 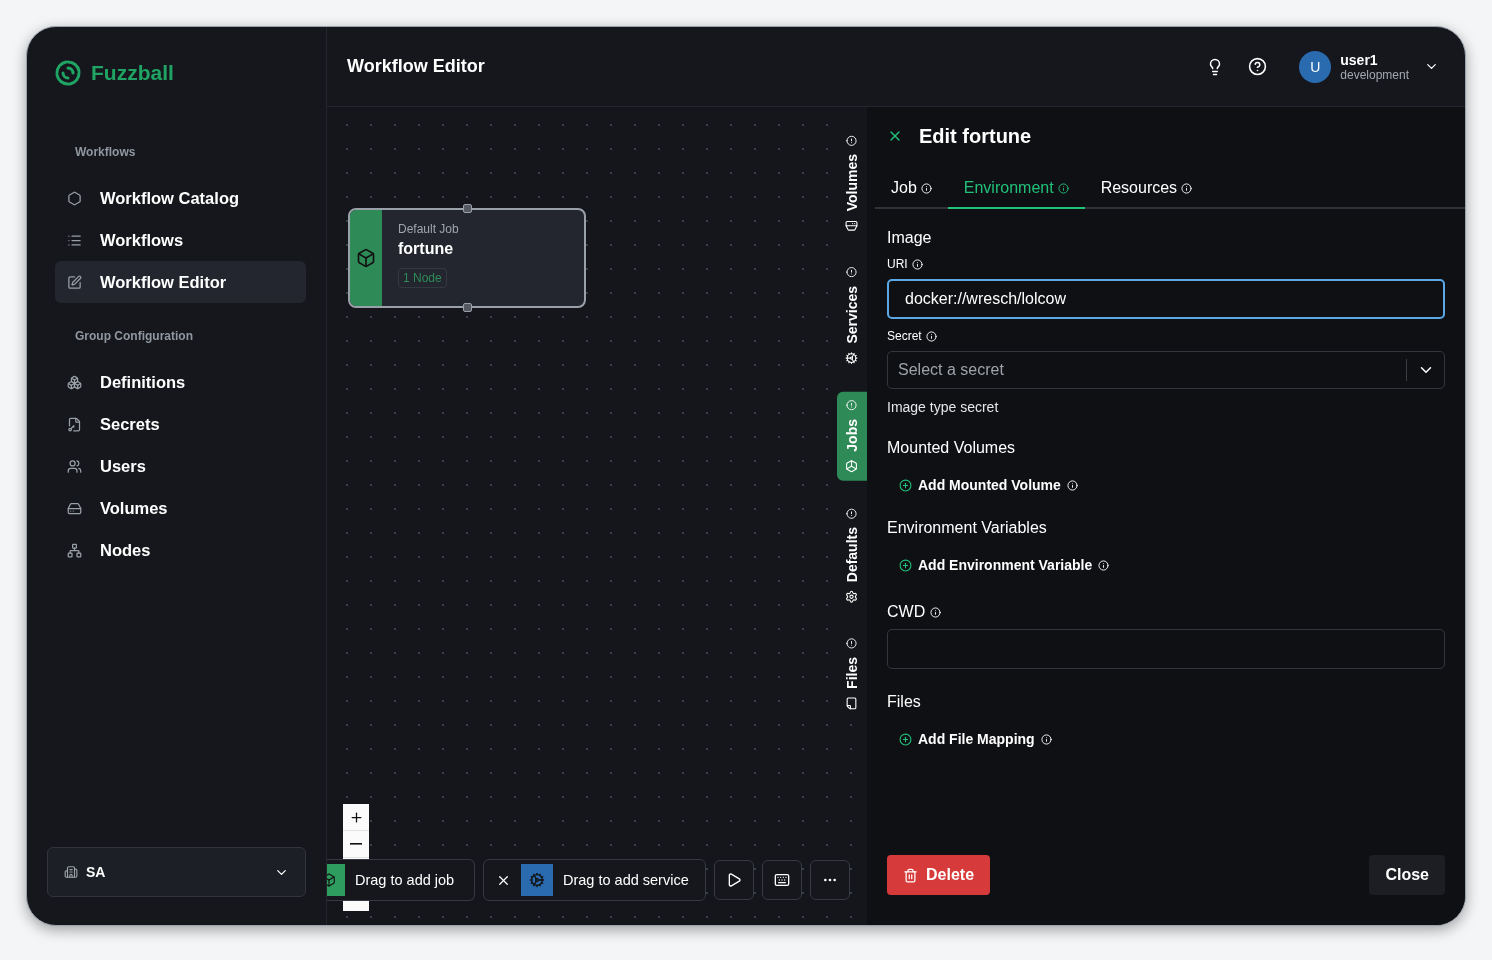 I want to click on users-icon, so click(x=74, y=466).